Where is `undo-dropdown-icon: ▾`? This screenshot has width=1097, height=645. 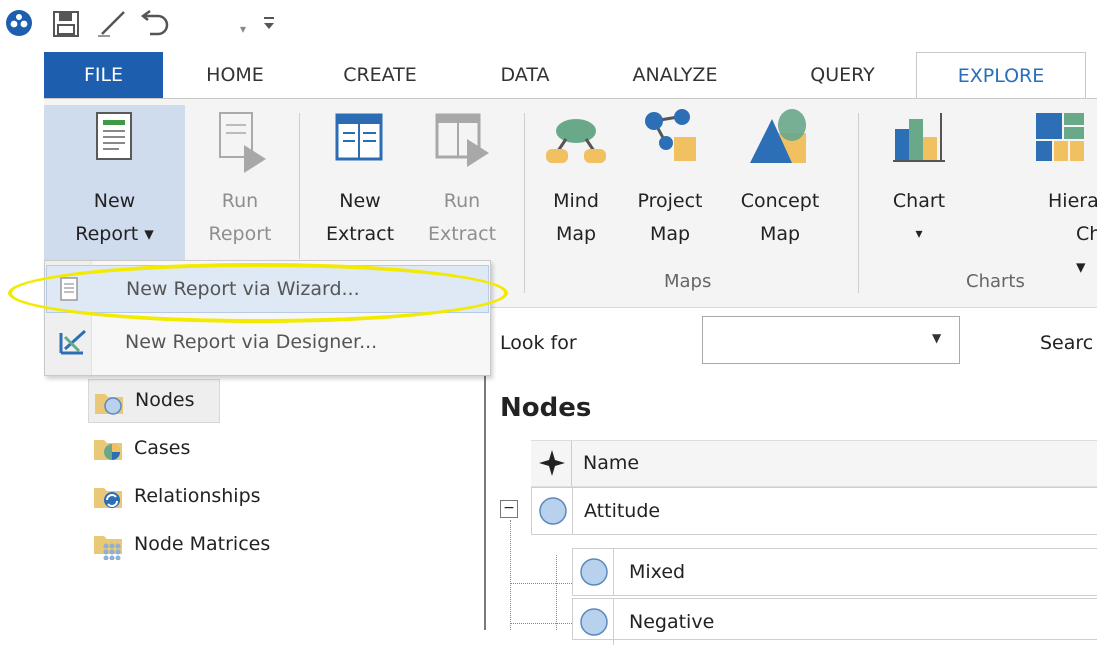
undo-dropdown-icon: ▾ is located at coordinates (243, 29).